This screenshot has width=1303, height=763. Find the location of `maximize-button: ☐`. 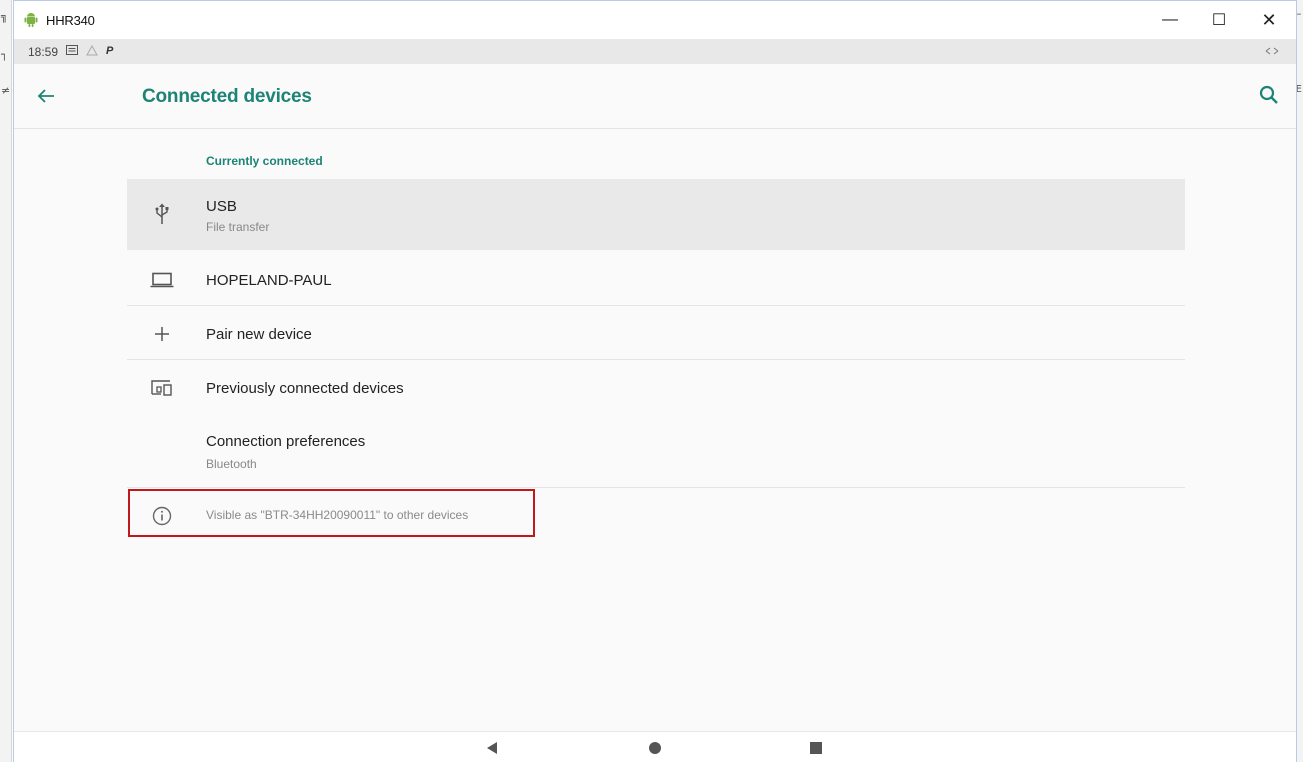

maximize-button: ☐ is located at coordinates (1219, 20).